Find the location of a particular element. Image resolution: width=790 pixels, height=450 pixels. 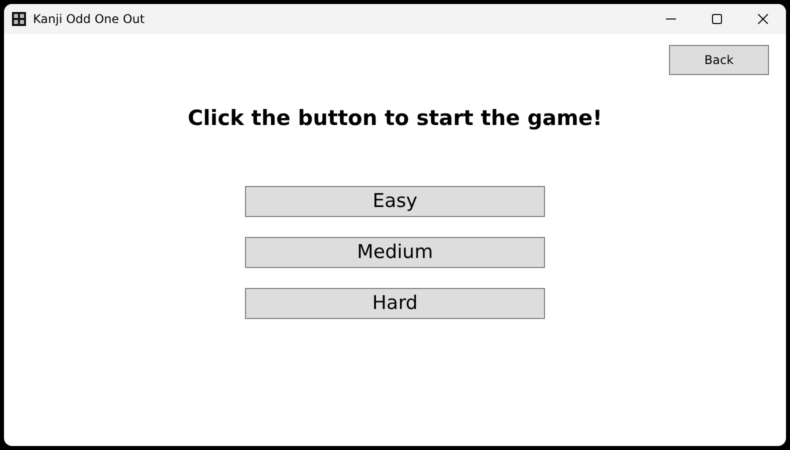

difficulty-button: Easy is located at coordinates (395, 201).